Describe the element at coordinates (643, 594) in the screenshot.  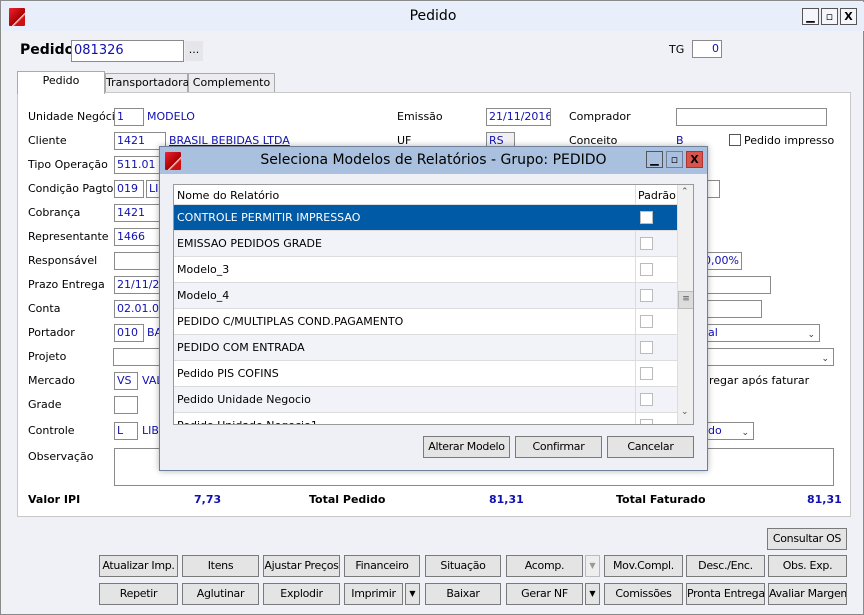
I see `comissoes-button: Comissões` at that location.